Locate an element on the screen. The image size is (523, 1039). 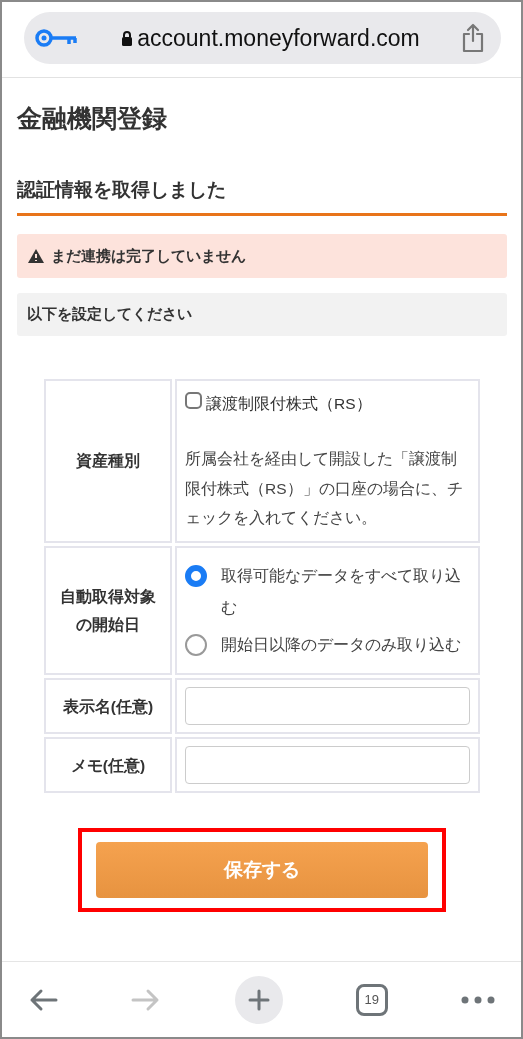
url-text: account.moneyforward.com is located at coordinates (278, 38).